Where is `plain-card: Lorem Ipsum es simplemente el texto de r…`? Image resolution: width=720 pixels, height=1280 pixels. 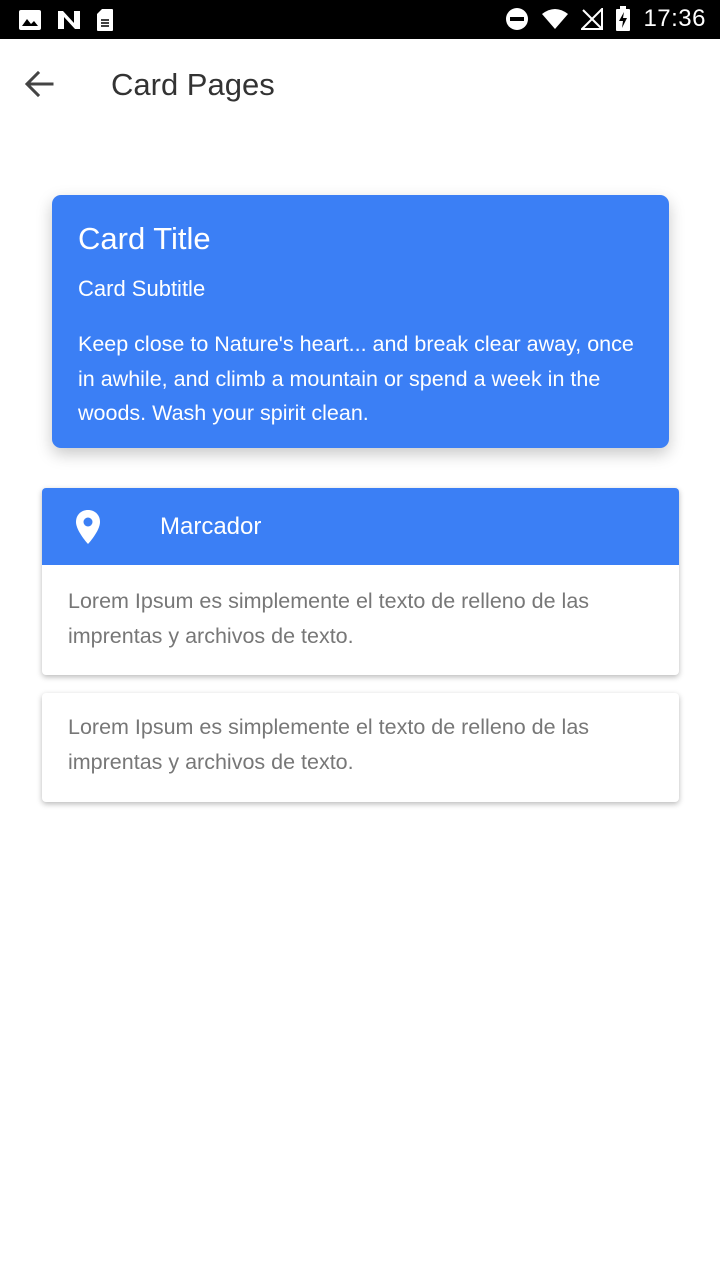
plain-card: Lorem Ipsum es simplemente el texto de r… is located at coordinates (360, 747).